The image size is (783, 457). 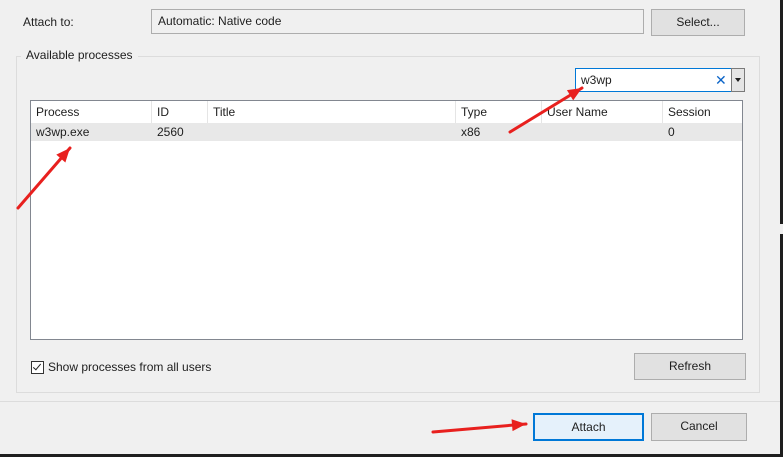 I want to click on show-all-users-option: Show processes from all users, so click(x=121, y=367).